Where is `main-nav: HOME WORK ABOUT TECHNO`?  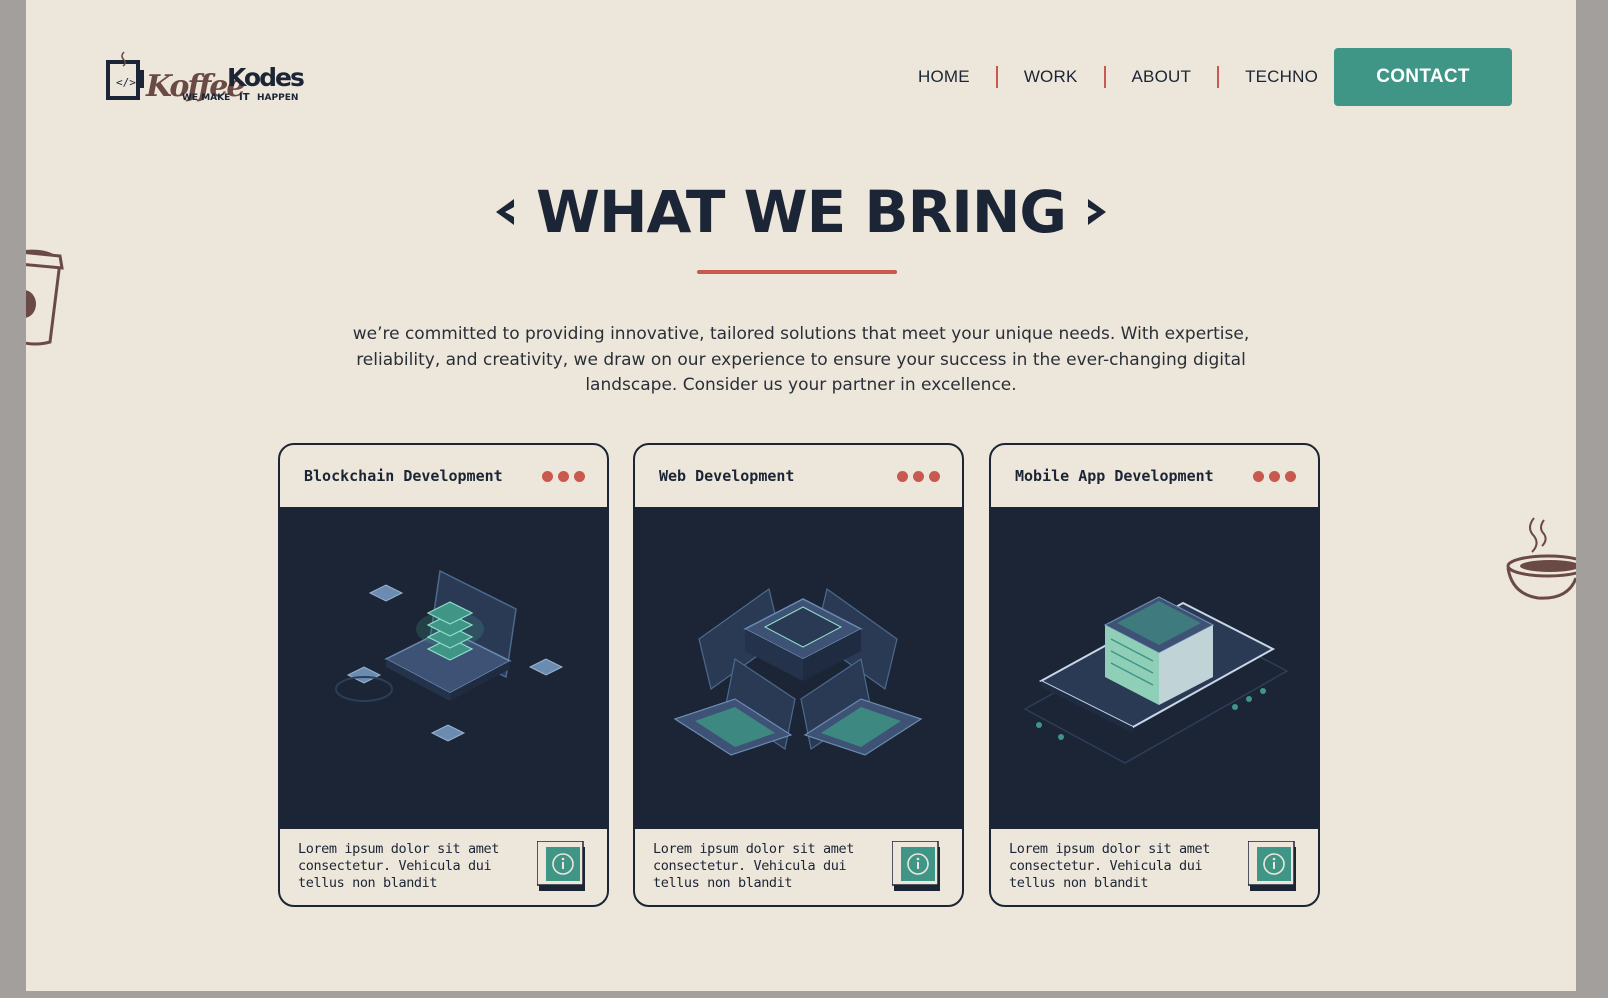
main-nav: HOME WORK ABOUT TECHNO is located at coordinates (1118, 77).